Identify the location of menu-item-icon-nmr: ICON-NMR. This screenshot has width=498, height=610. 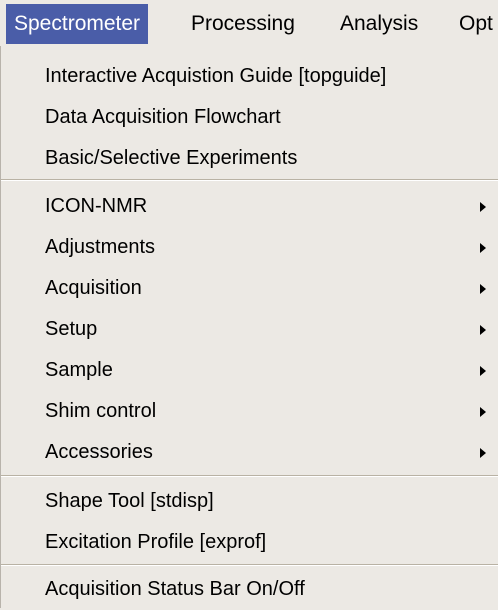
(249, 206).